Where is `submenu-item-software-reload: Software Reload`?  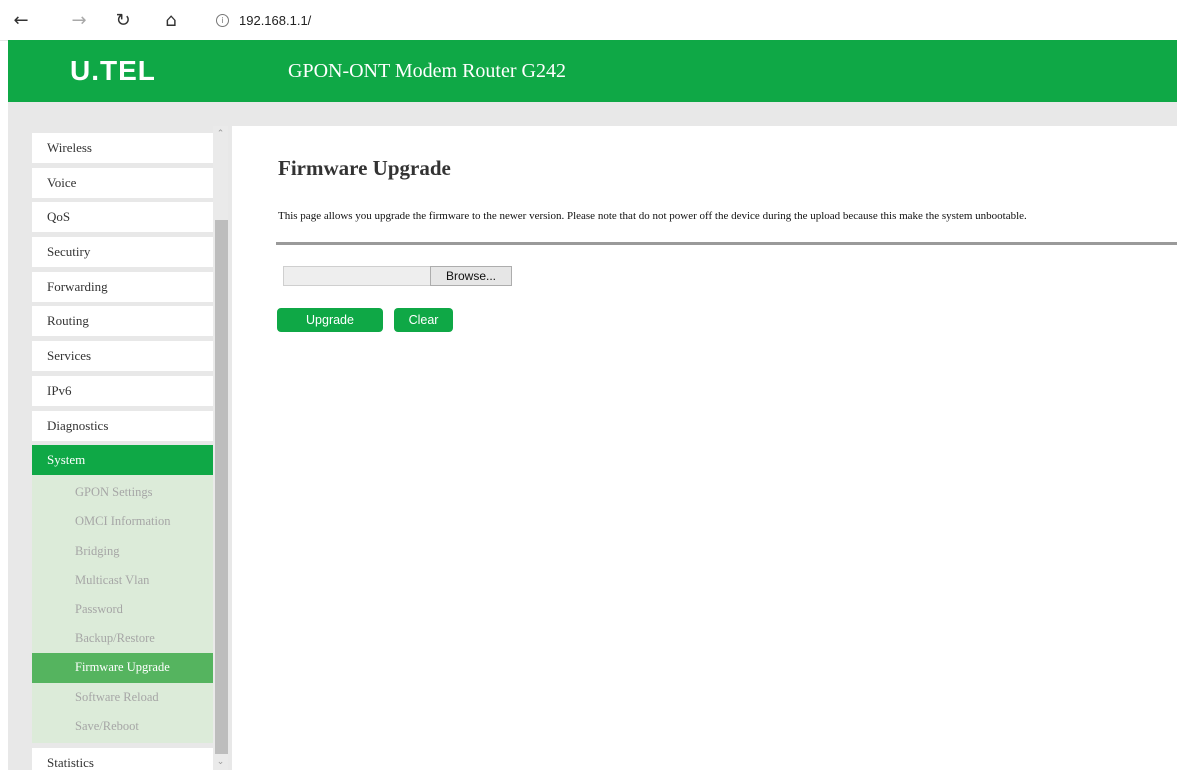
submenu-item-software-reload: Software Reload is located at coordinates (122, 697).